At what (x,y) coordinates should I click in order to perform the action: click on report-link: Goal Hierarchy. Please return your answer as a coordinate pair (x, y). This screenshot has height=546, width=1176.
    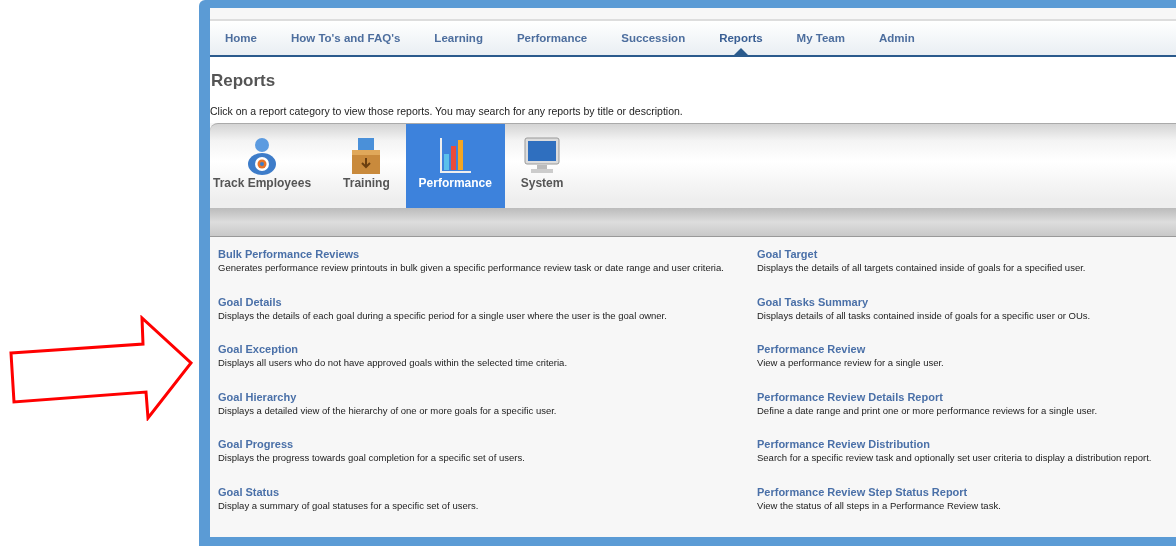
    Looking at the image, I should click on (487, 396).